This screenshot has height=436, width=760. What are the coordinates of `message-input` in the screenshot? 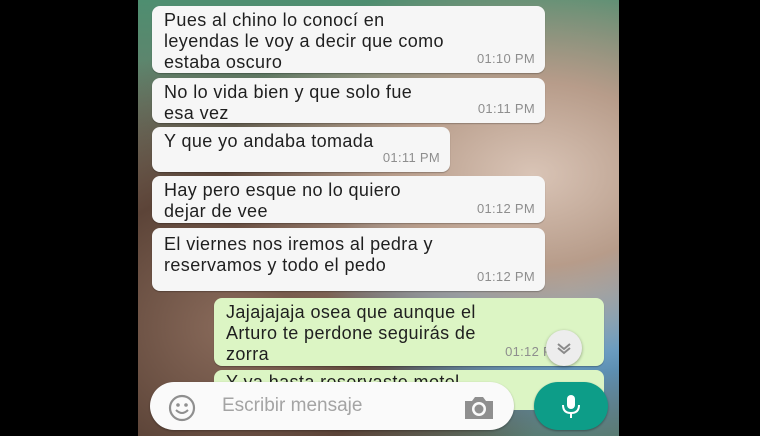 It's located at (332, 406).